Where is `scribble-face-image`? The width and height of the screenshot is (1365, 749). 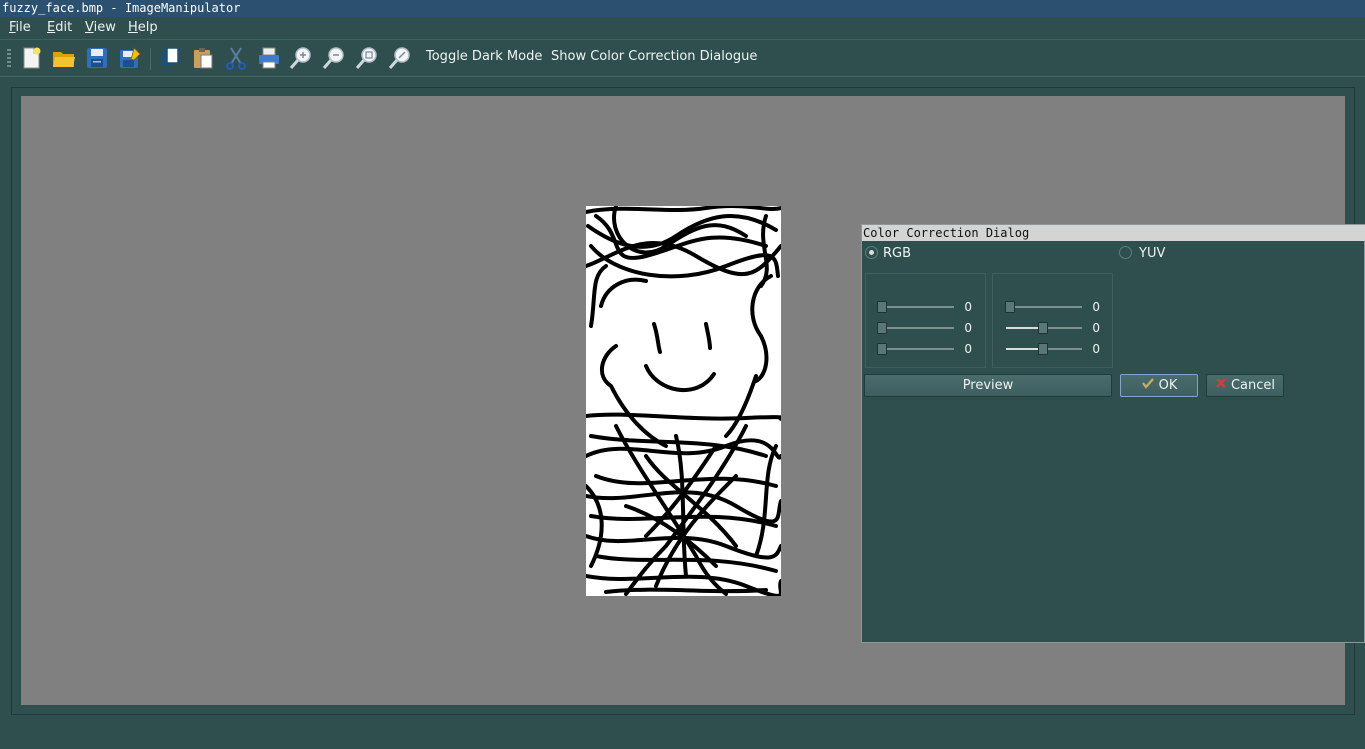
scribble-face-image is located at coordinates (683, 401).